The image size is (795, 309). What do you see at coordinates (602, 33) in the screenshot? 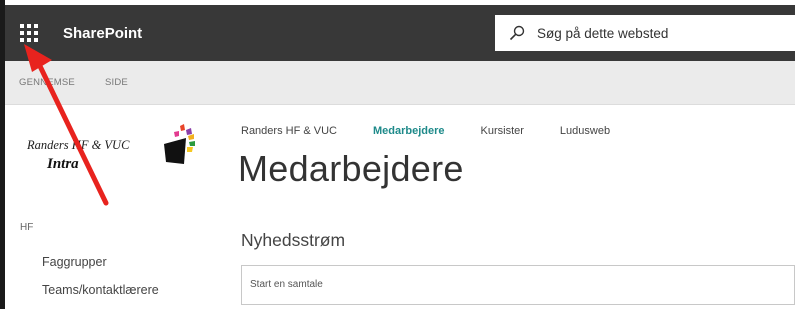
I see `search-input-placeholder: Søg på dette websted` at bounding box center [602, 33].